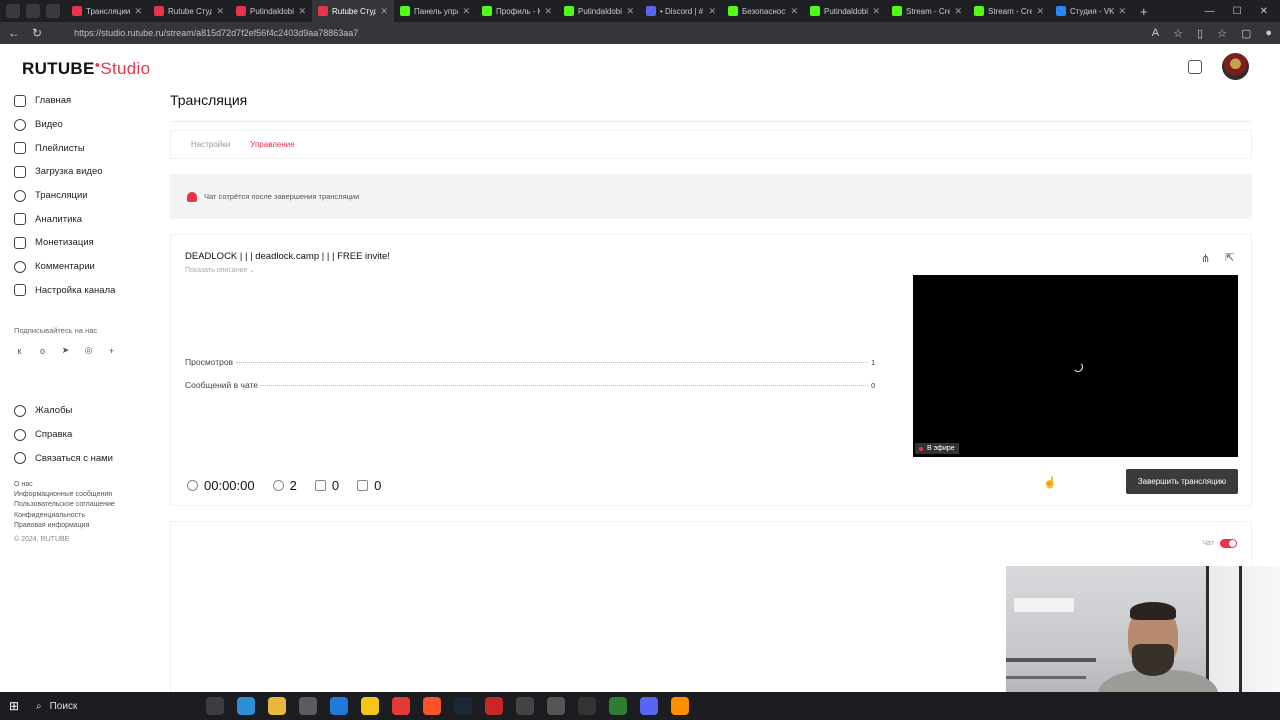 The height and width of the screenshot is (720, 1280). I want to click on profile-avatar-icon: ●, so click(1268, 33).